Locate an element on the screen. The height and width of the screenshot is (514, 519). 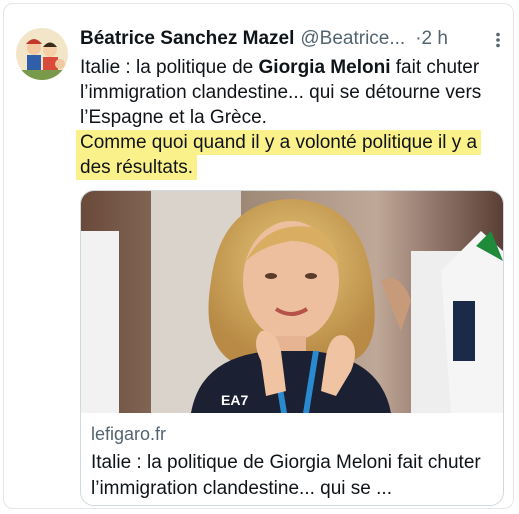
tweet-text-part1: Italie : la politique de is located at coordinates (169, 67).